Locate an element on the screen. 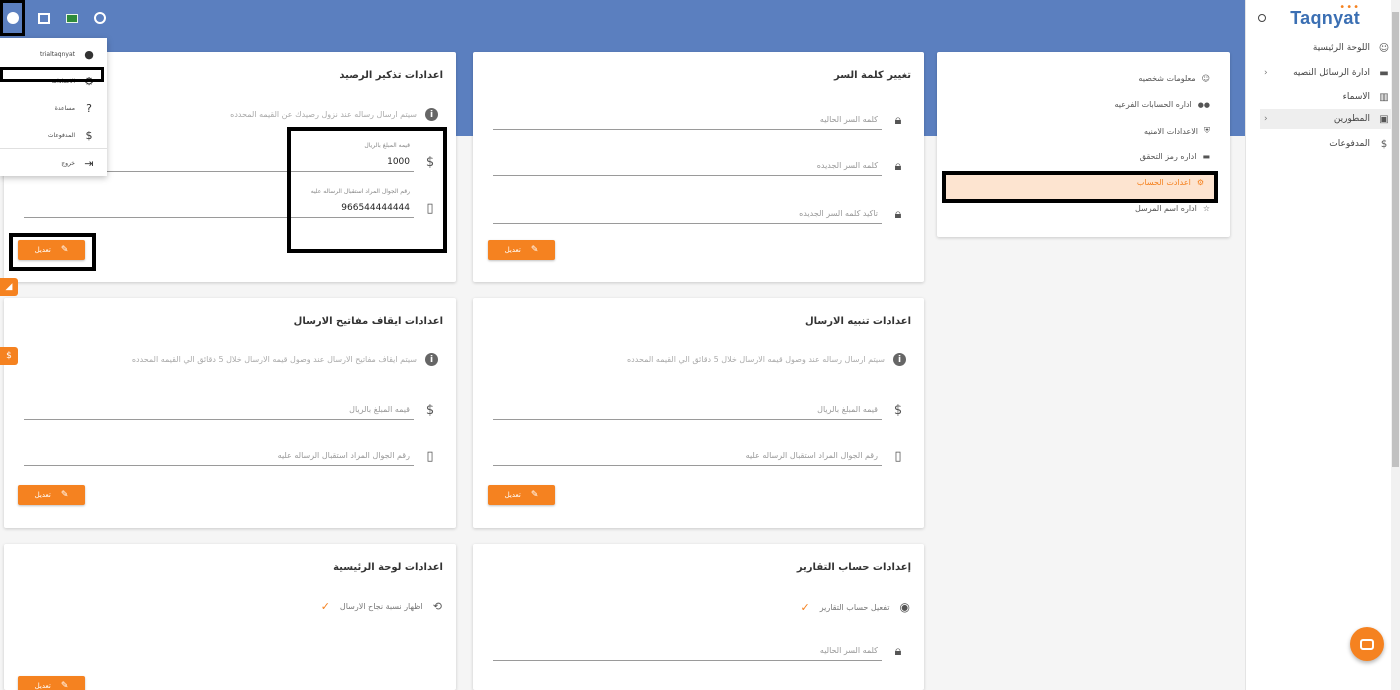  menu-account-settings-highlight: اعدادت الحساب ⚙ is located at coordinates (1080, 187).